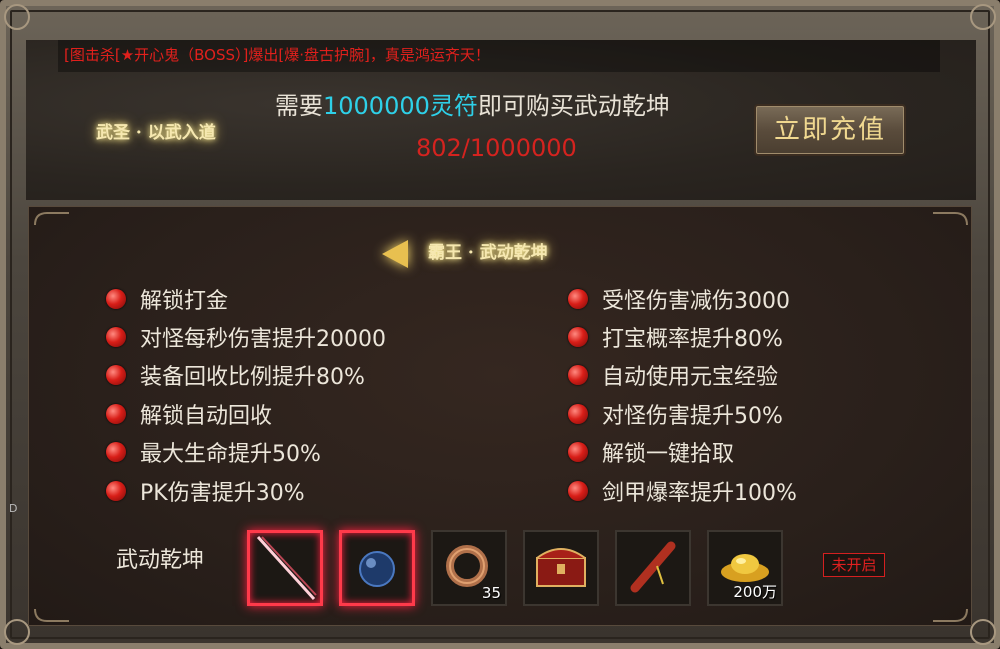 This screenshot has width=1000, height=649. I want to click on item-count: 200万, so click(755, 592).